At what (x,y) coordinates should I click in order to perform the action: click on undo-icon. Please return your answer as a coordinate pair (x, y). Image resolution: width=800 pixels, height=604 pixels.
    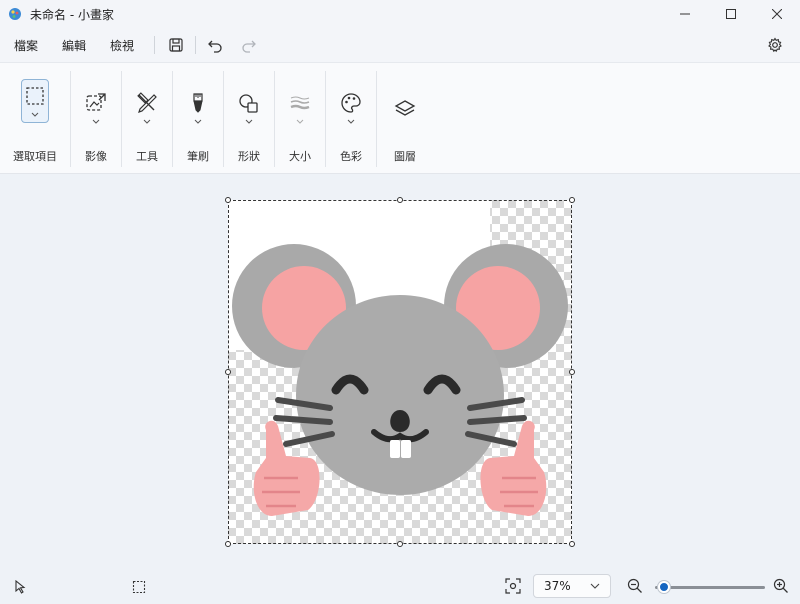
    Looking at the image, I should click on (215, 46).